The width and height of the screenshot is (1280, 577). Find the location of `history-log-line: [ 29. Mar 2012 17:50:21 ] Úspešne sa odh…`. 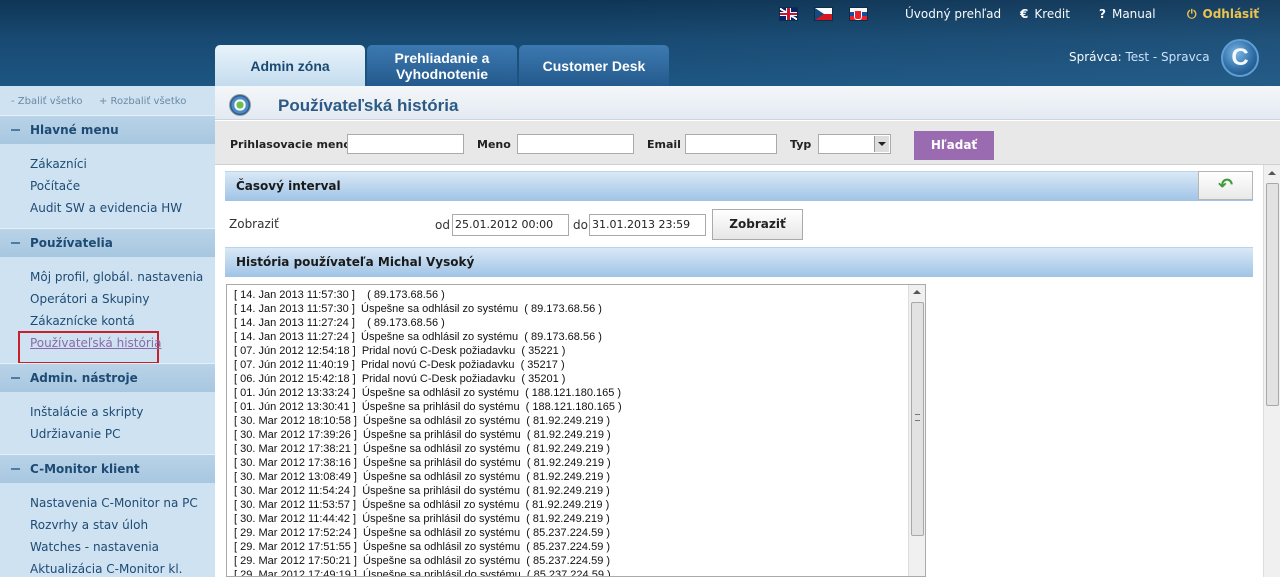

history-log-line: [ 29. Mar 2012 17:50:21 ] Úspešne sa odh… is located at coordinates (422, 561).